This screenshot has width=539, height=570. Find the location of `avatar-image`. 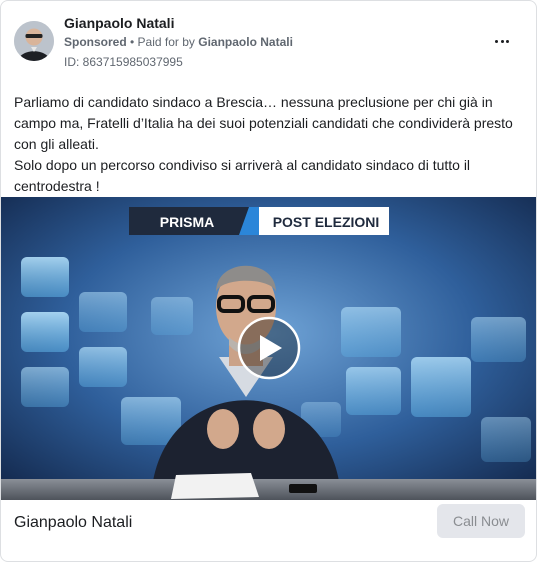

avatar-image is located at coordinates (34, 41).